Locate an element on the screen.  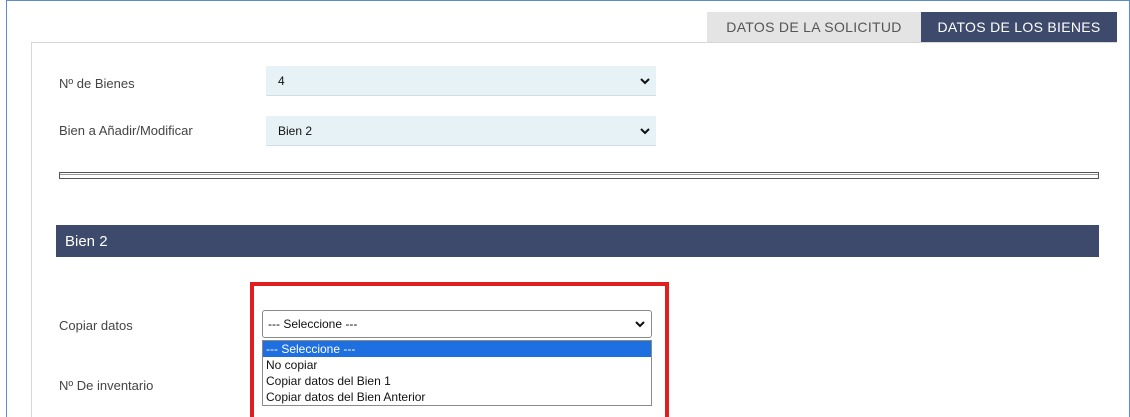
section-divider is located at coordinates (579, 175).